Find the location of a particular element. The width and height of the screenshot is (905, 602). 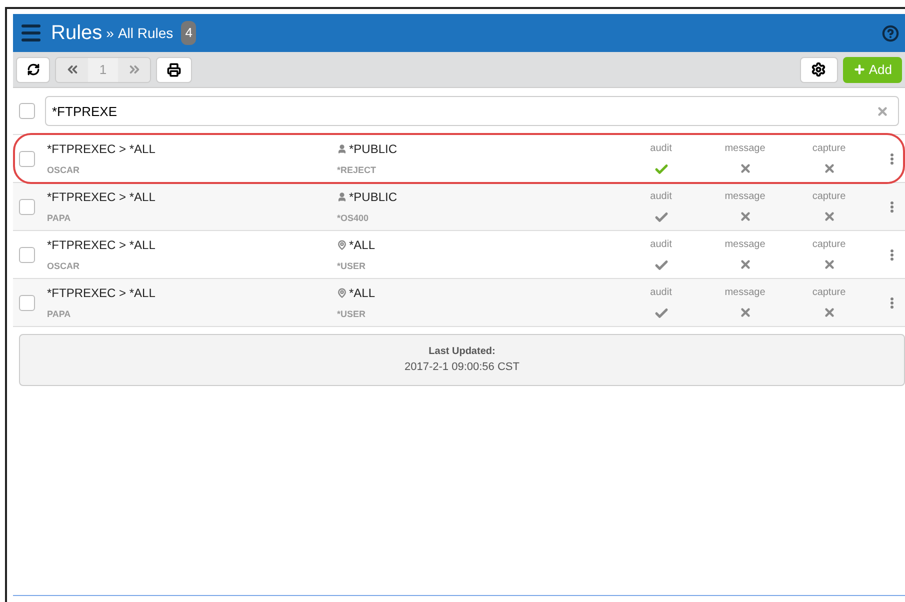

print-button is located at coordinates (174, 69).